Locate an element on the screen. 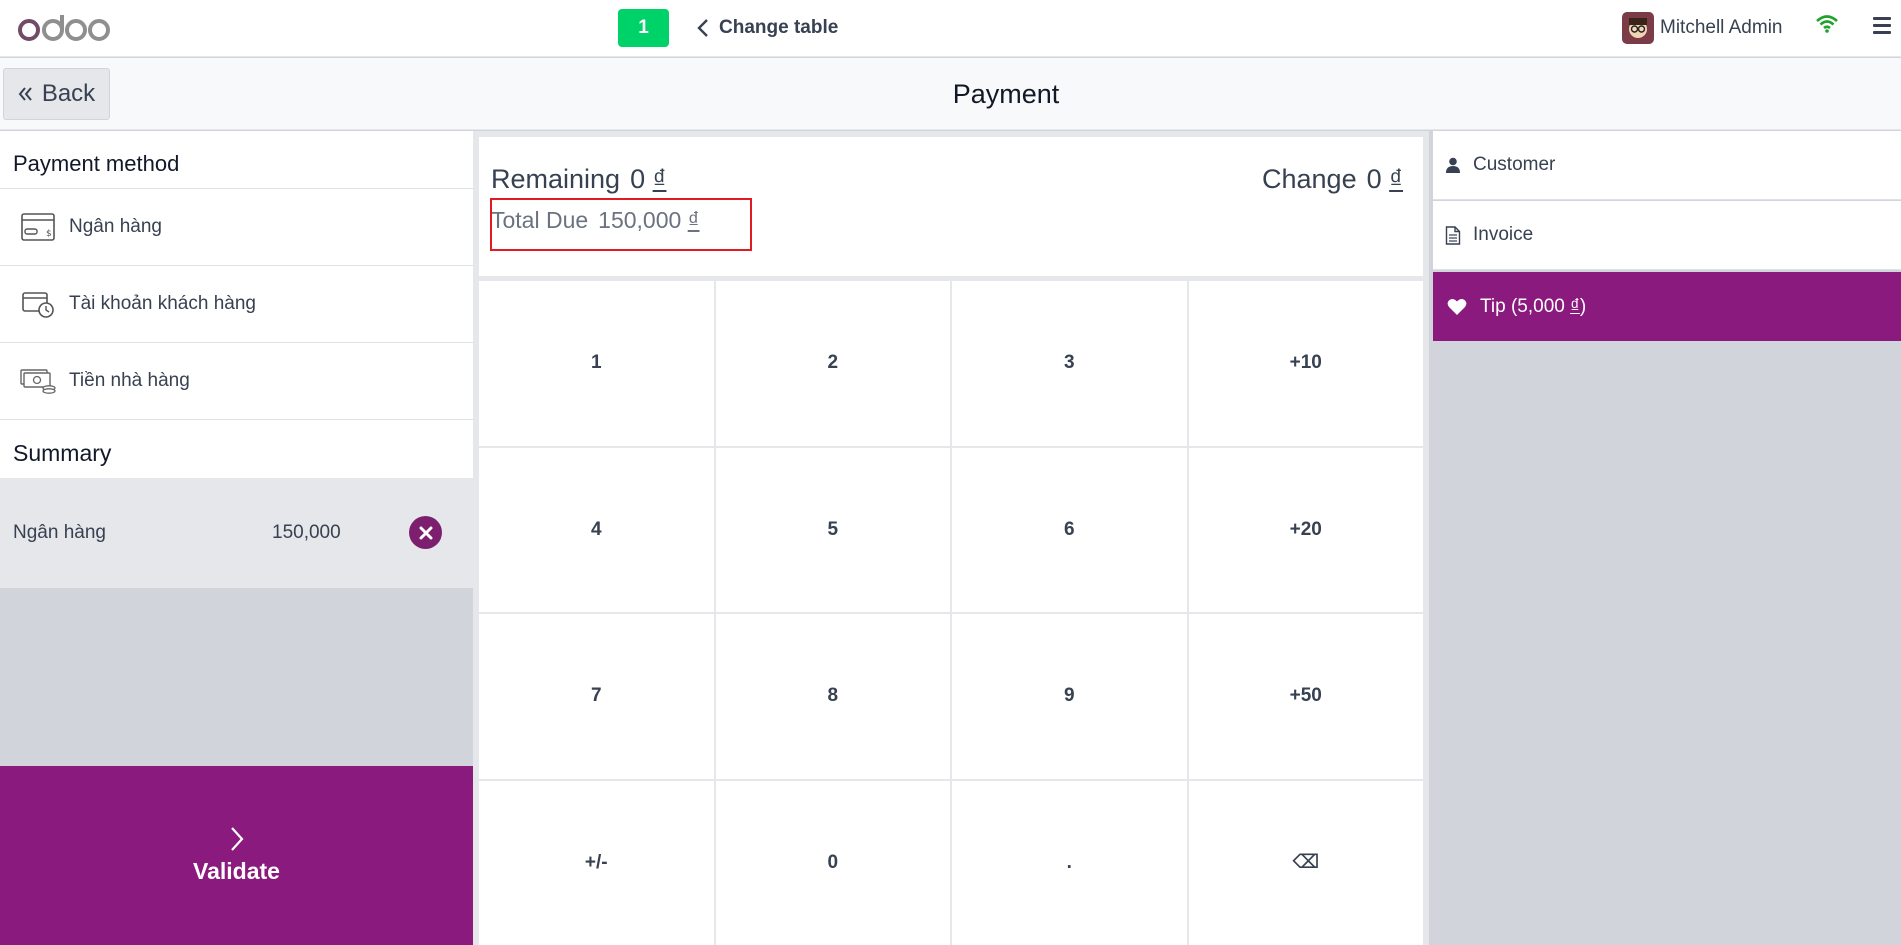 This screenshot has width=1901, height=945. change-value: 0 is located at coordinates (1374, 179).